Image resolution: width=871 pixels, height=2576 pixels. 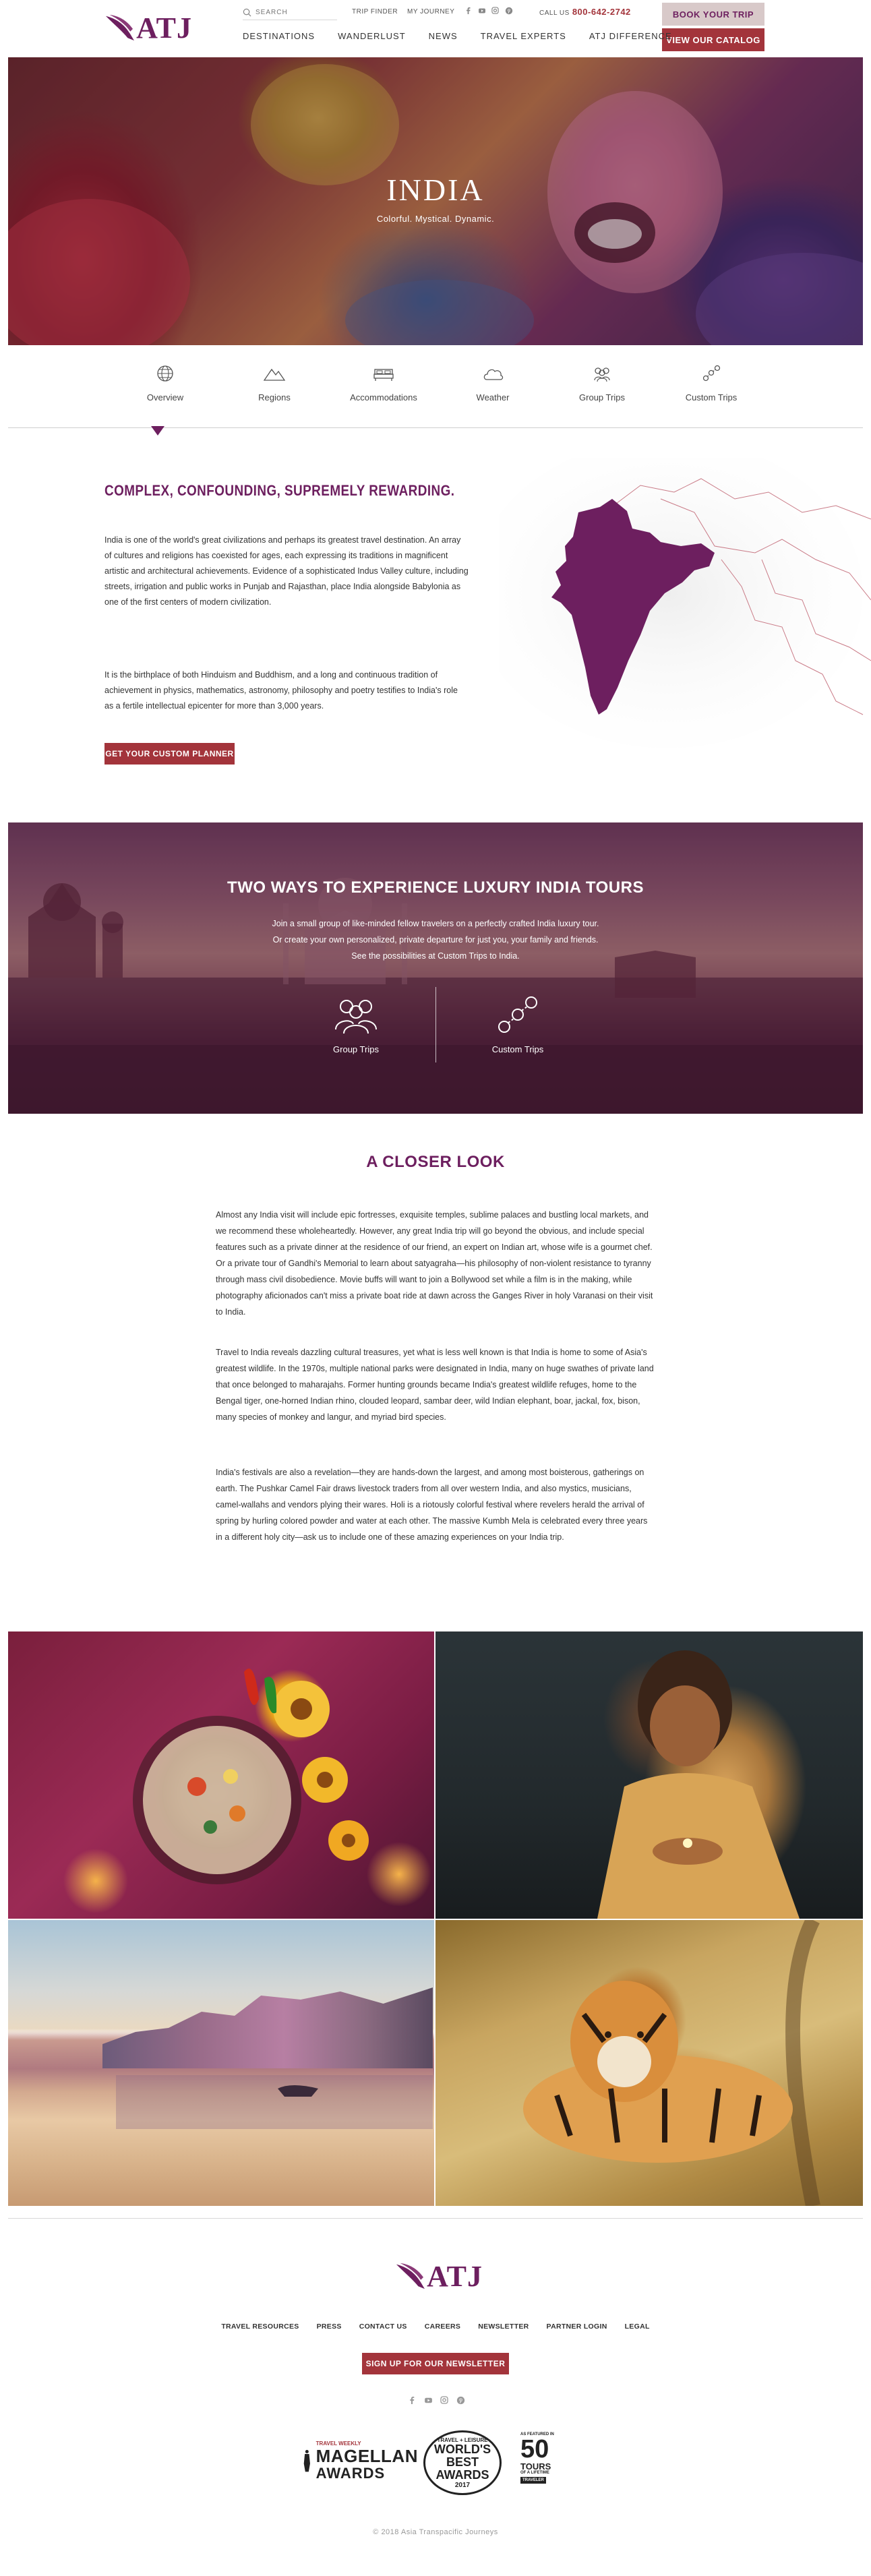 What do you see at coordinates (247, 12) in the screenshot?
I see `search-icon` at bounding box center [247, 12].